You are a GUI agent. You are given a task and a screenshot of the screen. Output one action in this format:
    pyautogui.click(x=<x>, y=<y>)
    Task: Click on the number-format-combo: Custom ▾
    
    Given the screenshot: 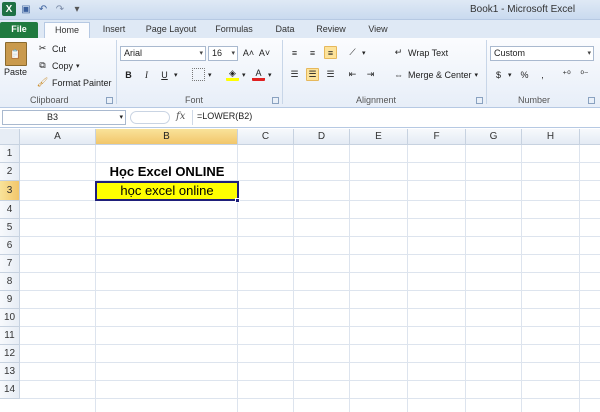 What is the action you would take?
    pyautogui.click(x=542, y=53)
    